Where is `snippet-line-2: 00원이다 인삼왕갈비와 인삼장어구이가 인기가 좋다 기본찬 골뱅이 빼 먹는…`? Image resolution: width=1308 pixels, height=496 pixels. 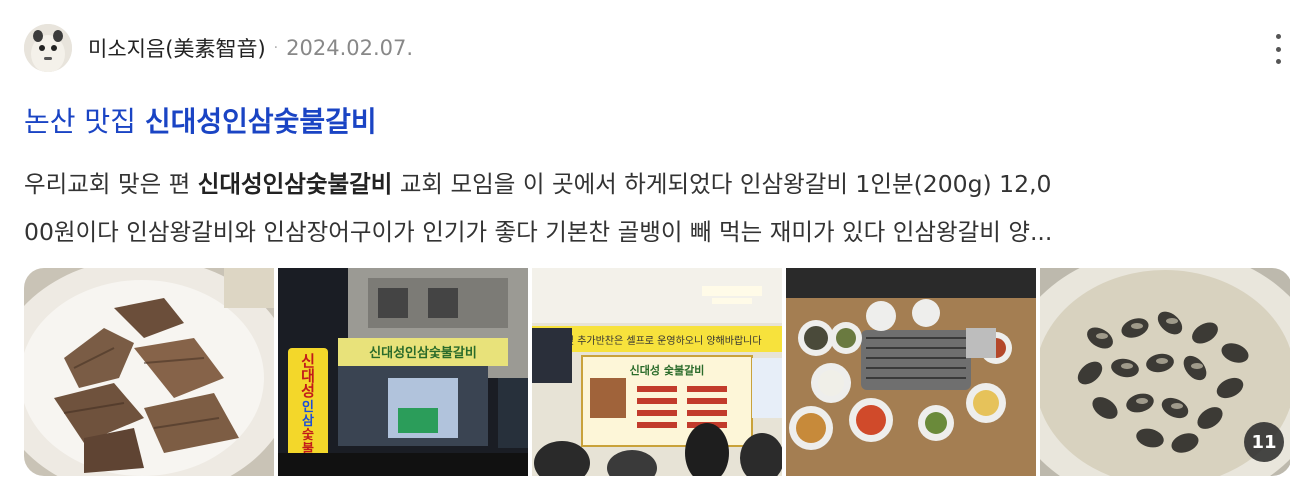
snippet-line-2: 00원이다 인삼왕갈비와 인삼장어구이가 인기가 좋다 기본찬 골뱅이 빼 먹는… is located at coordinates (538, 232).